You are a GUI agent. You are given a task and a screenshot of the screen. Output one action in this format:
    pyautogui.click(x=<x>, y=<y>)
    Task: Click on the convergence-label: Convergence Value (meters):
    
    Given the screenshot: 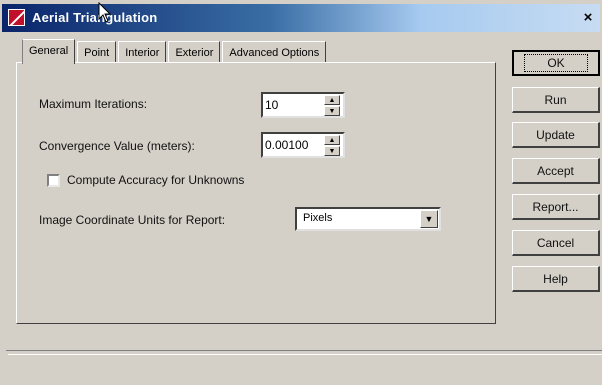 What is the action you would take?
    pyautogui.click(x=117, y=146)
    